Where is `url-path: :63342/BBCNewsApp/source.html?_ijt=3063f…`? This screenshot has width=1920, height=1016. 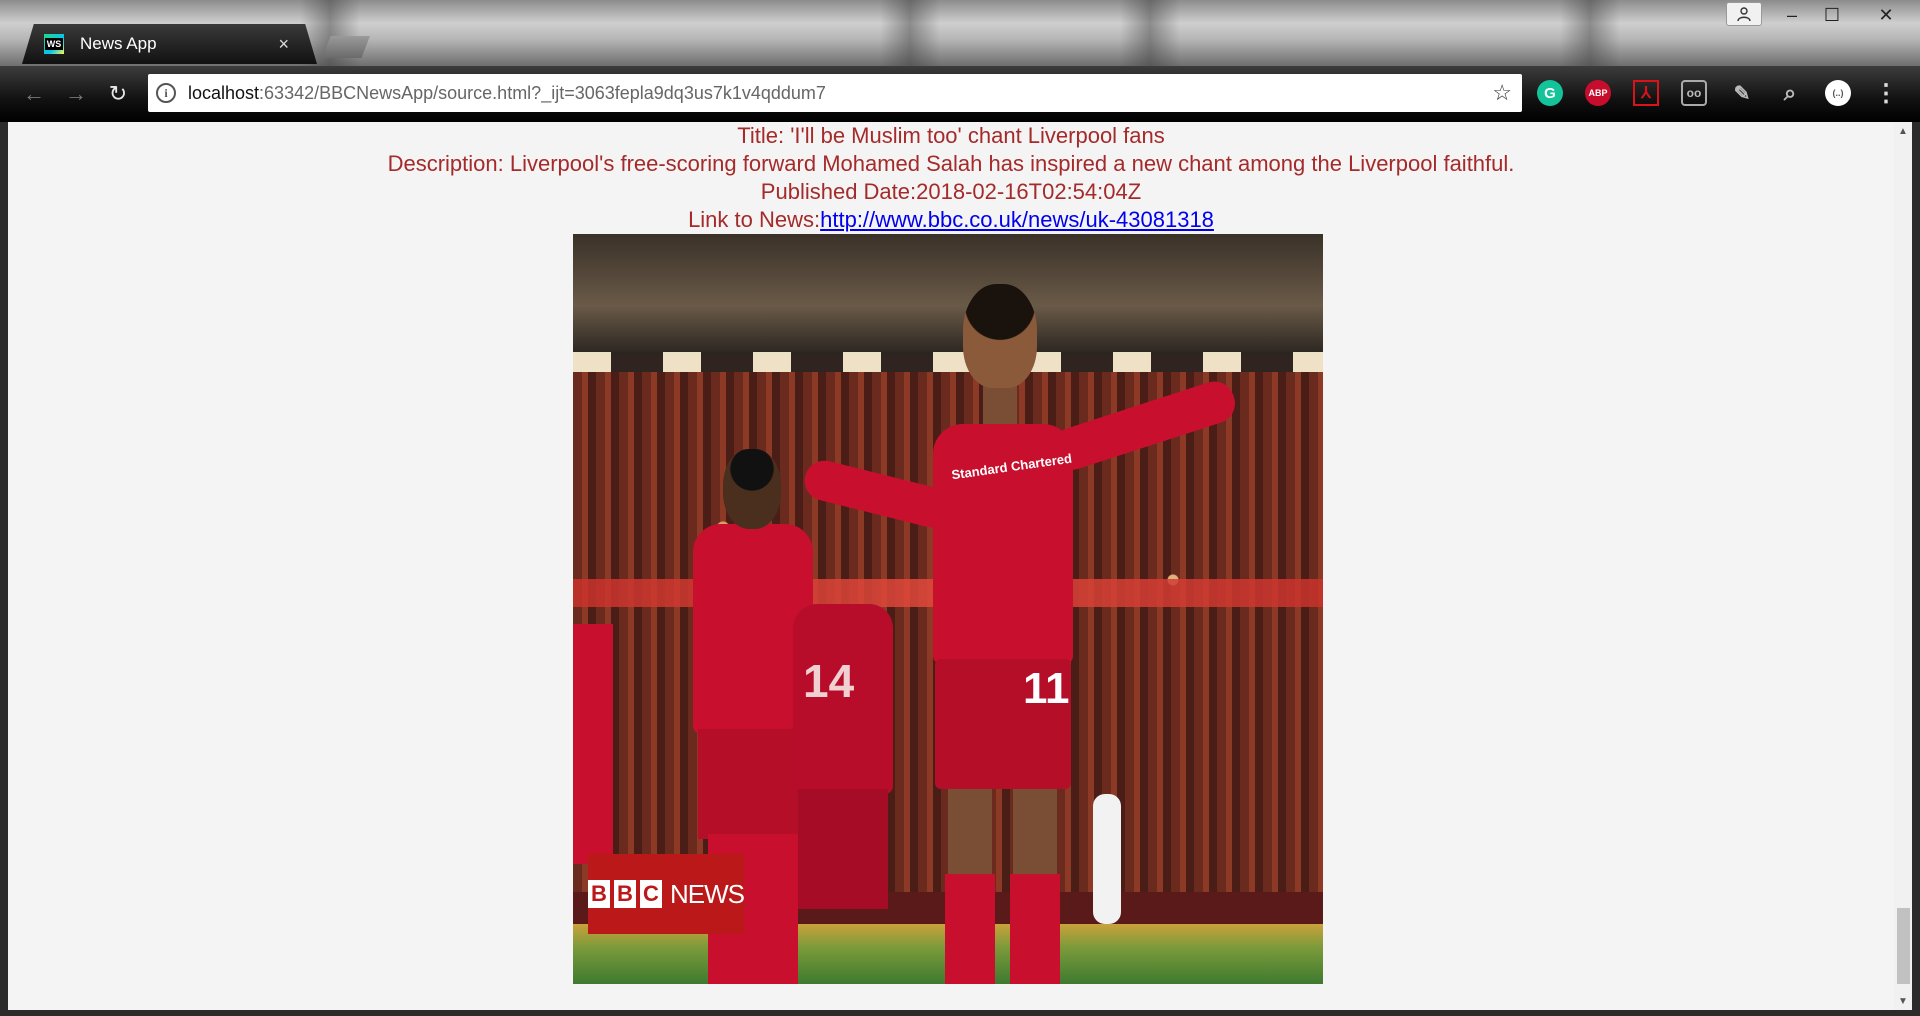 url-path: :63342/BBCNewsApp/source.html?_ijt=3063f… is located at coordinates (542, 92).